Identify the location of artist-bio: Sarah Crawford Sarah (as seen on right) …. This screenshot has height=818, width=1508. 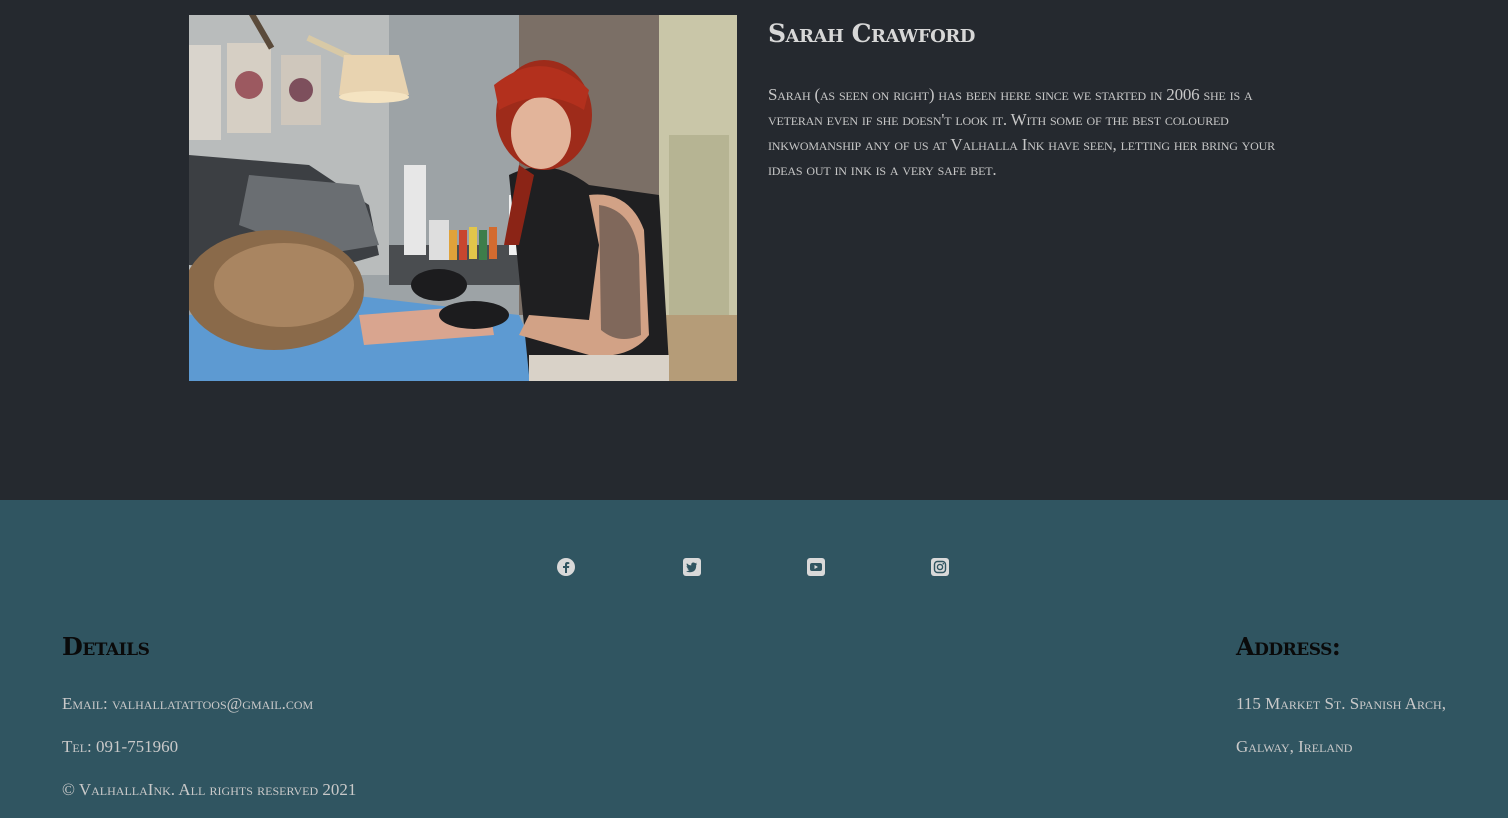
(1038, 100).